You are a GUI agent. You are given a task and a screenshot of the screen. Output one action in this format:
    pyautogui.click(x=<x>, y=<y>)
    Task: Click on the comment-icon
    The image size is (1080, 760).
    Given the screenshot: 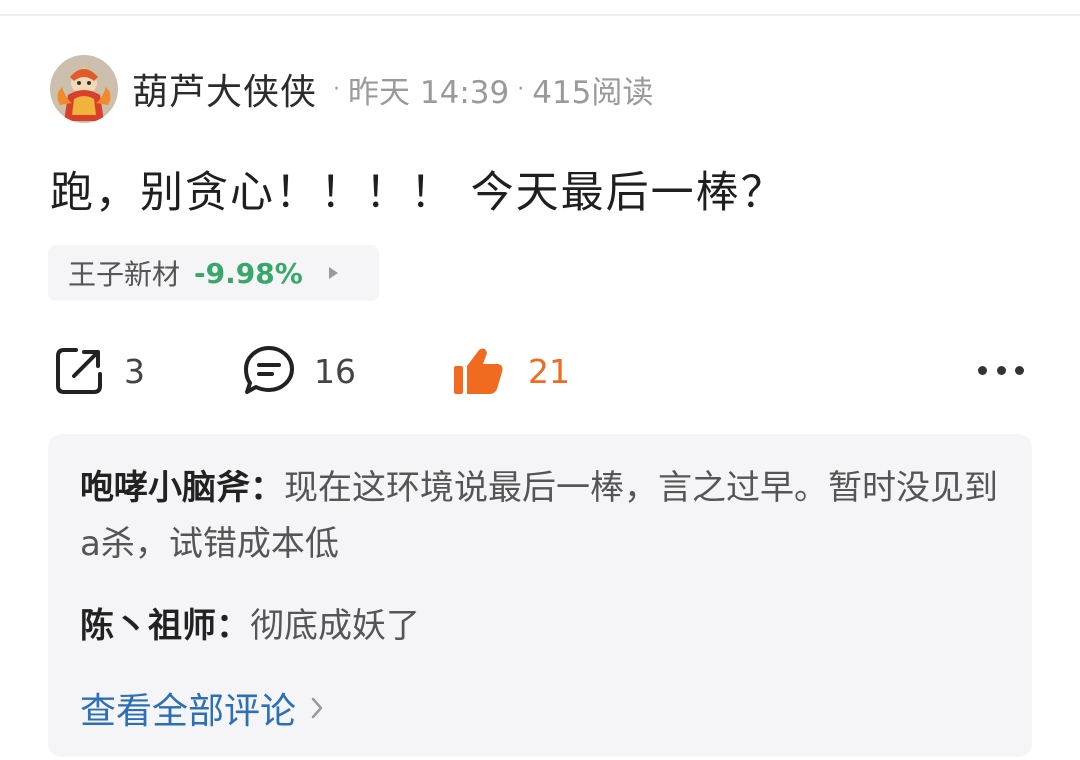 What is the action you would take?
    pyautogui.click(x=269, y=370)
    